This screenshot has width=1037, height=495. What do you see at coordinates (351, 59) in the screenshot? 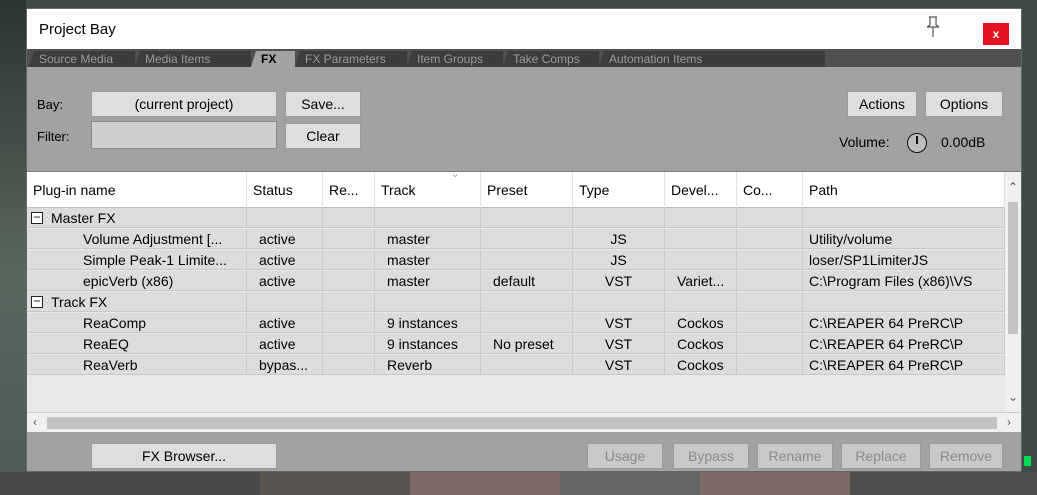
I see `tab-fx-parameters: FX Parameters` at bounding box center [351, 59].